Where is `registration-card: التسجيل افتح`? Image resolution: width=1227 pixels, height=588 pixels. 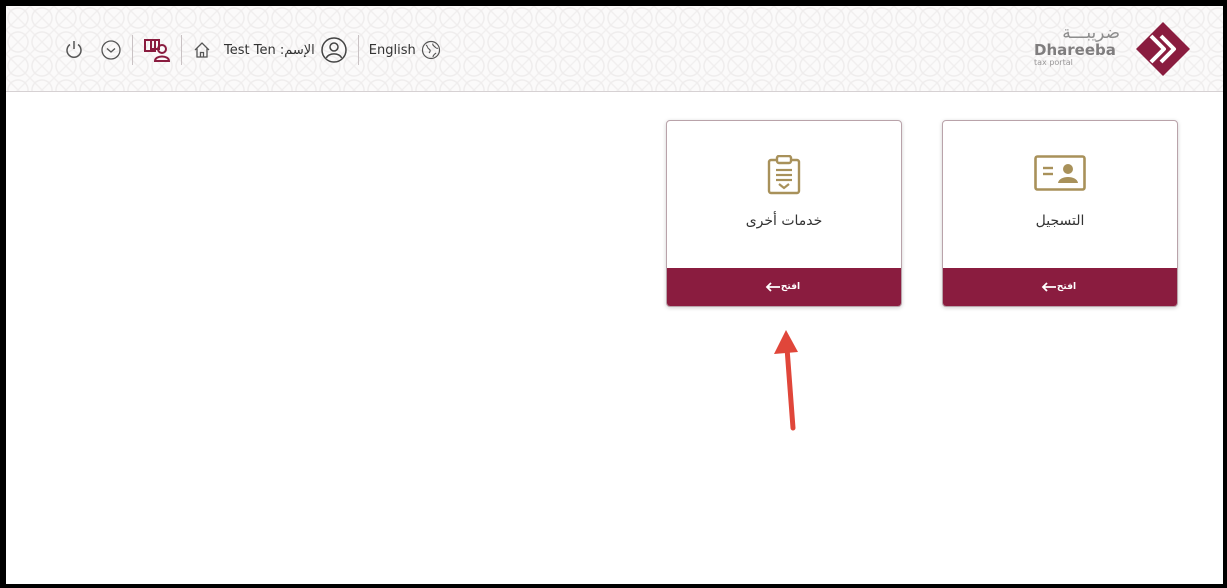
registration-card: التسجيل افتح is located at coordinates (1060, 213).